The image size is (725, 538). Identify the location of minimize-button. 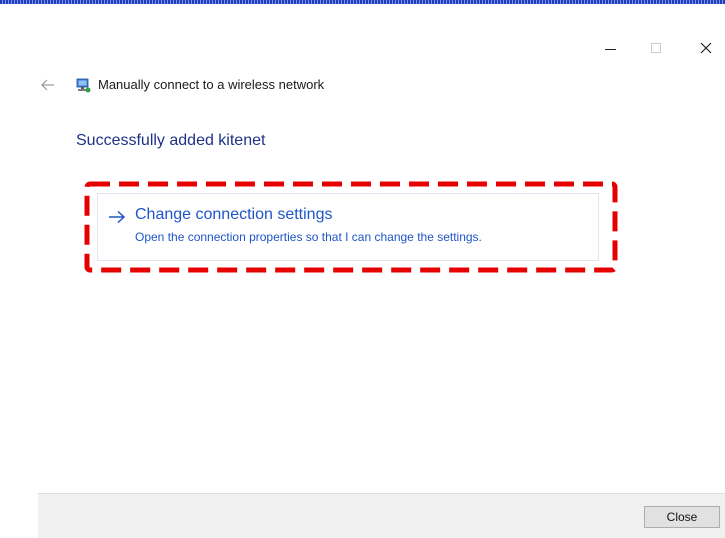
(610, 48).